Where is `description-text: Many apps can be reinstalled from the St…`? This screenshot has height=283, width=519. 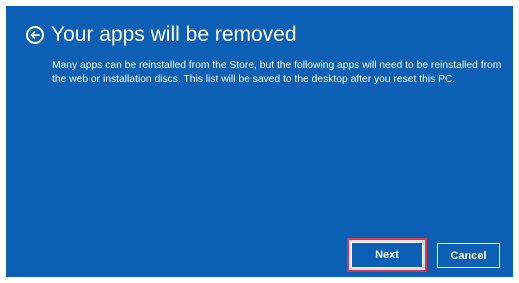 description-text: Many apps can be reinstalled from the St… is located at coordinates (277, 72).